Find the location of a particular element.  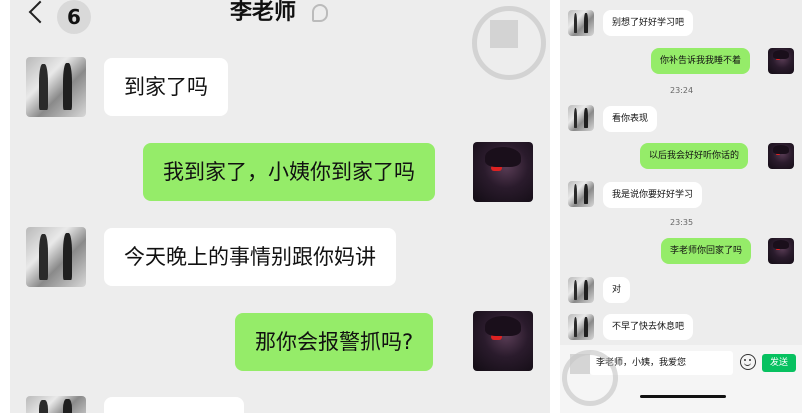

message-bubble-outgoing: 我到家了，小姨你到家了吗 is located at coordinates (289, 172).